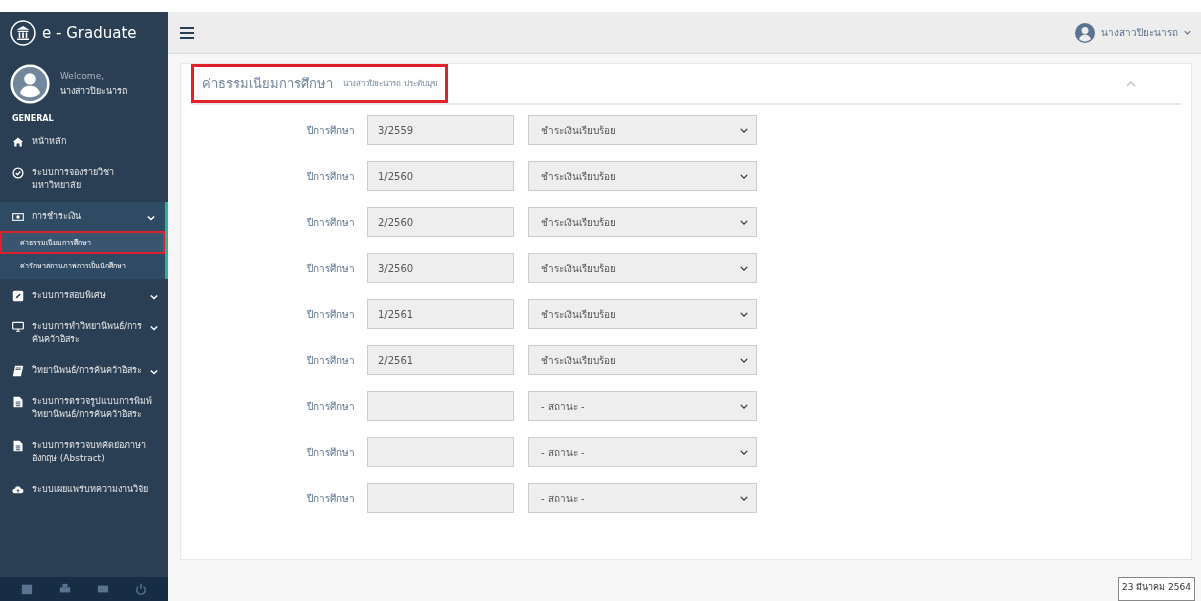  Describe the element at coordinates (440, 268) in the screenshot. I see `year-field: 3/2560` at that location.